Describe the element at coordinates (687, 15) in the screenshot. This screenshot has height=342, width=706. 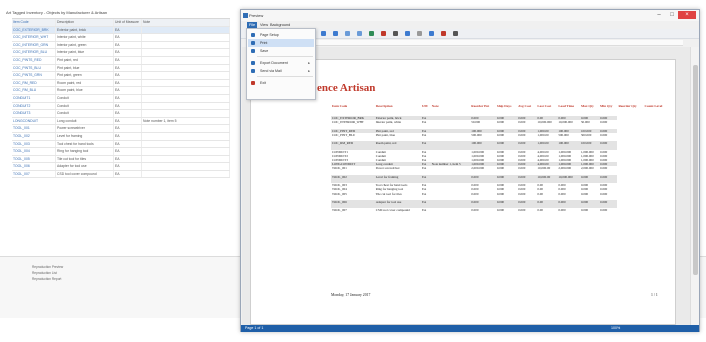
I see `close-button: ×` at that location.